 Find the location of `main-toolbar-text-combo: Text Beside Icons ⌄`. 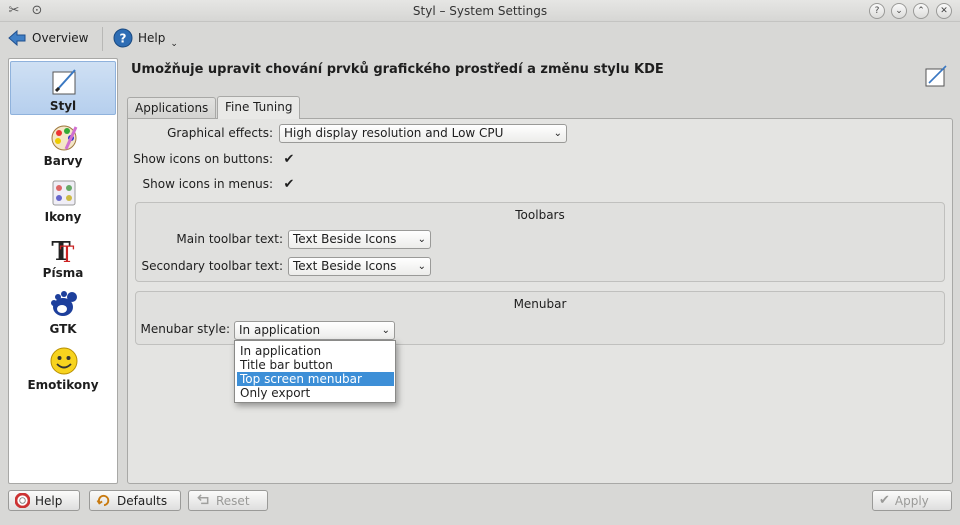

main-toolbar-text-combo: Text Beside Icons ⌄ is located at coordinates (359, 239).